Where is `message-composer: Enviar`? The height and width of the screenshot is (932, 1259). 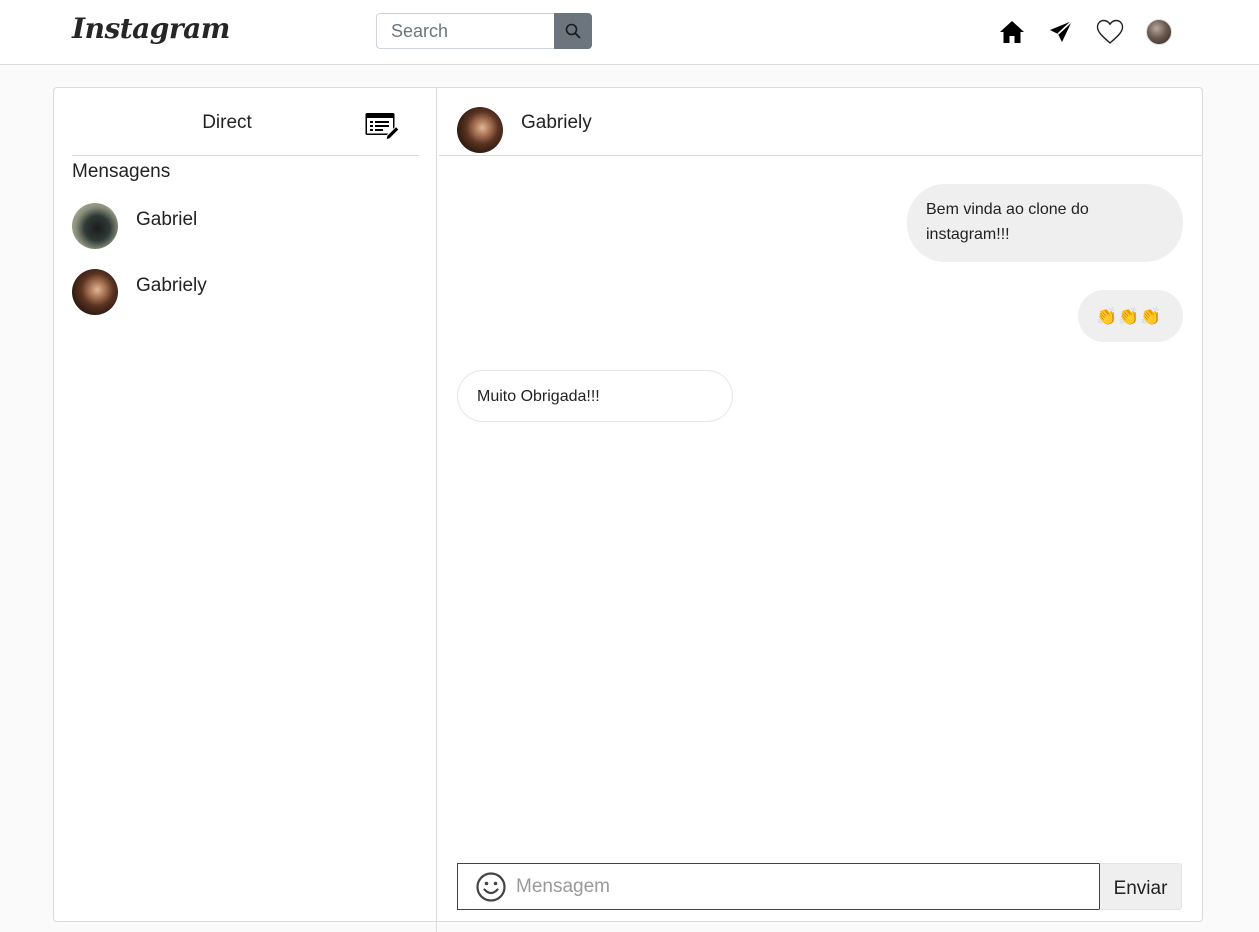
message-composer: Enviar is located at coordinates (819, 886).